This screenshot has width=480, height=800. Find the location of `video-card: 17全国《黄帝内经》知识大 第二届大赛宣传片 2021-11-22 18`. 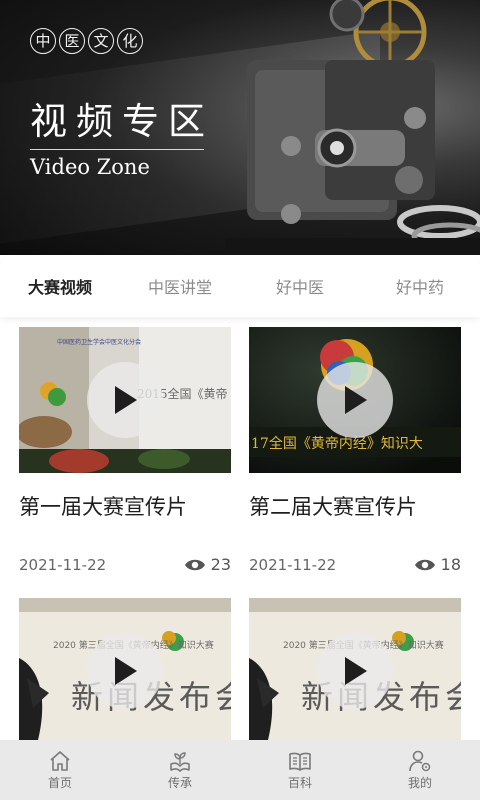

video-card: 17全国《黄帝内经》知识大 第二届大赛宣传片 2021-11-22 18 is located at coordinates (355, 450).